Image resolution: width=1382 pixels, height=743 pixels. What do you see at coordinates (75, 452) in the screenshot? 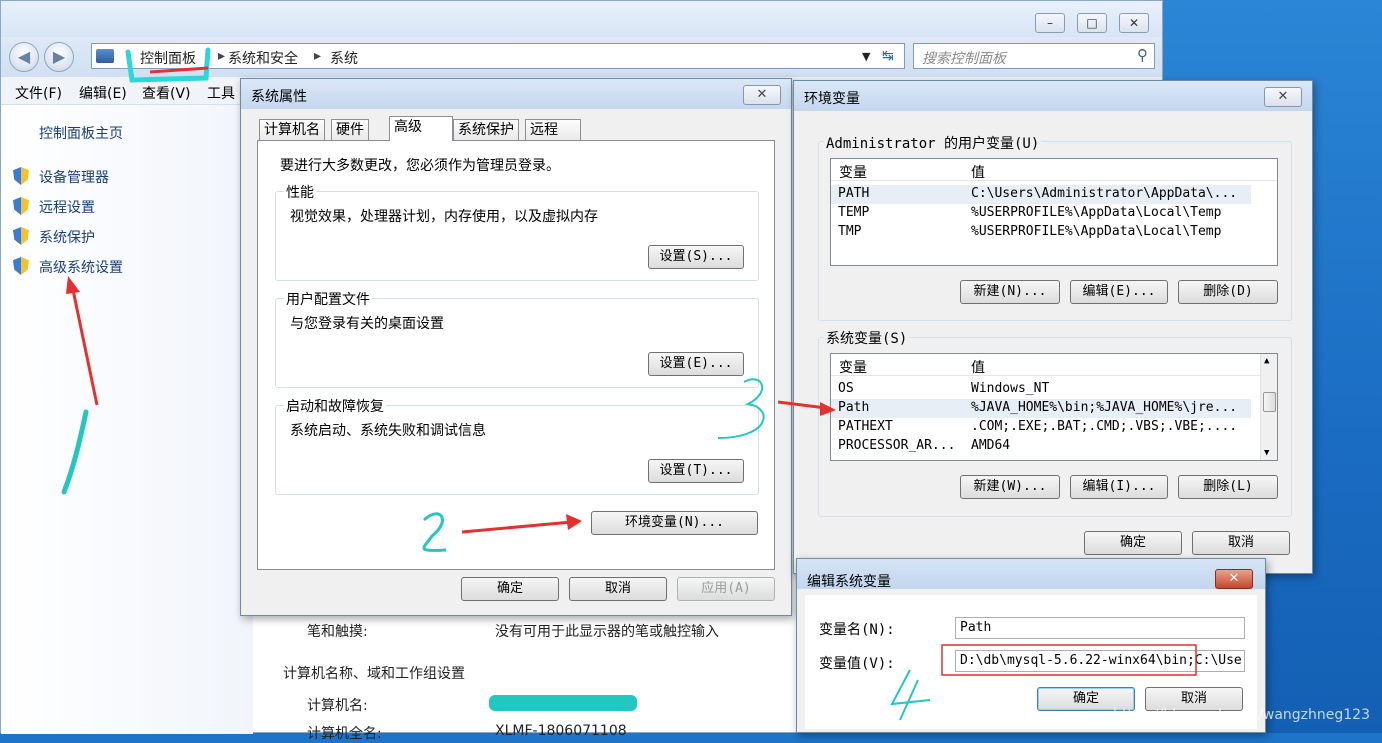
I see `cyan-stroke` at bounding box center [75, 452].